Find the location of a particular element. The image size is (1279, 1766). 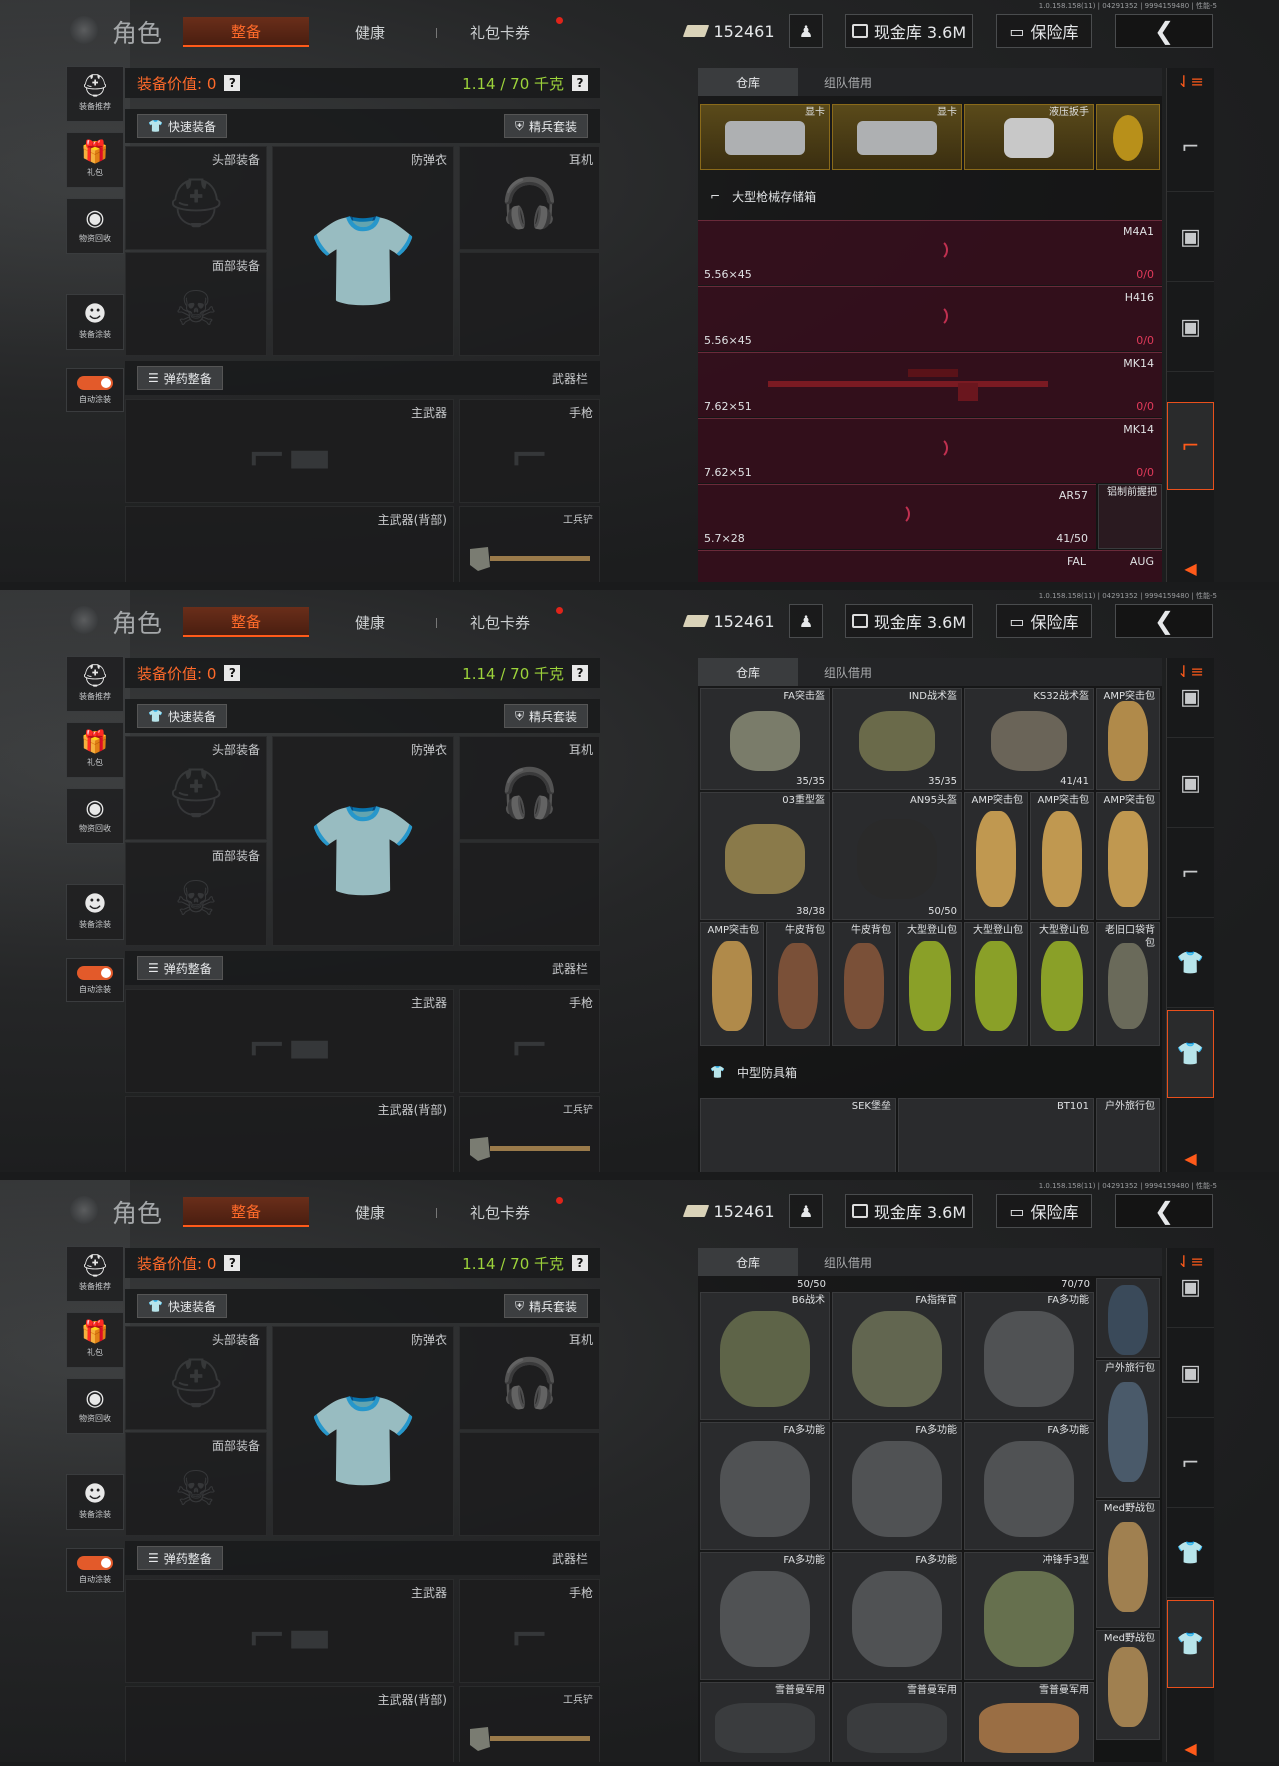

head-slot: 头部装备 ⛑ is located at coordinates (196, 788).